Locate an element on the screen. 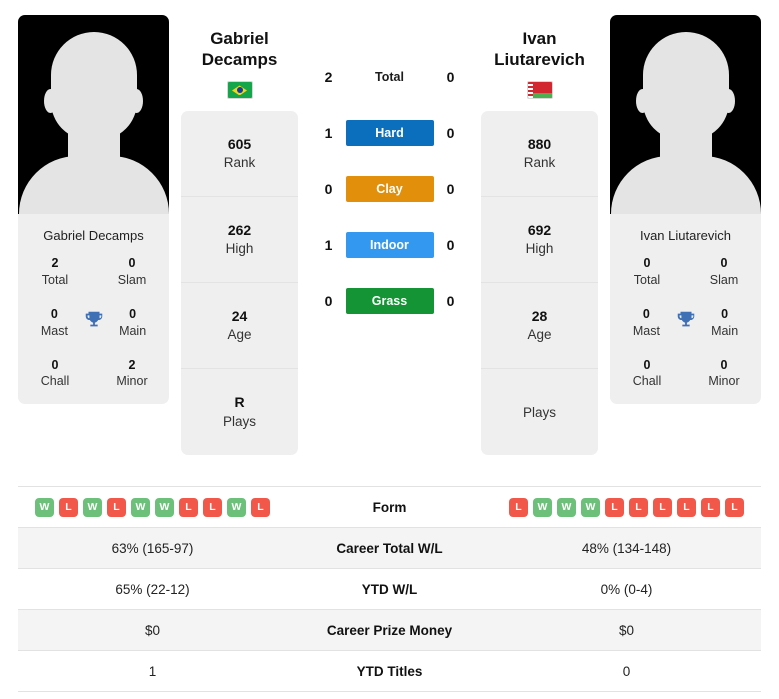 This screenshot has width=779, height=699. title-stat-slam-right: 0 Slam is located at coordinates (724, 272).